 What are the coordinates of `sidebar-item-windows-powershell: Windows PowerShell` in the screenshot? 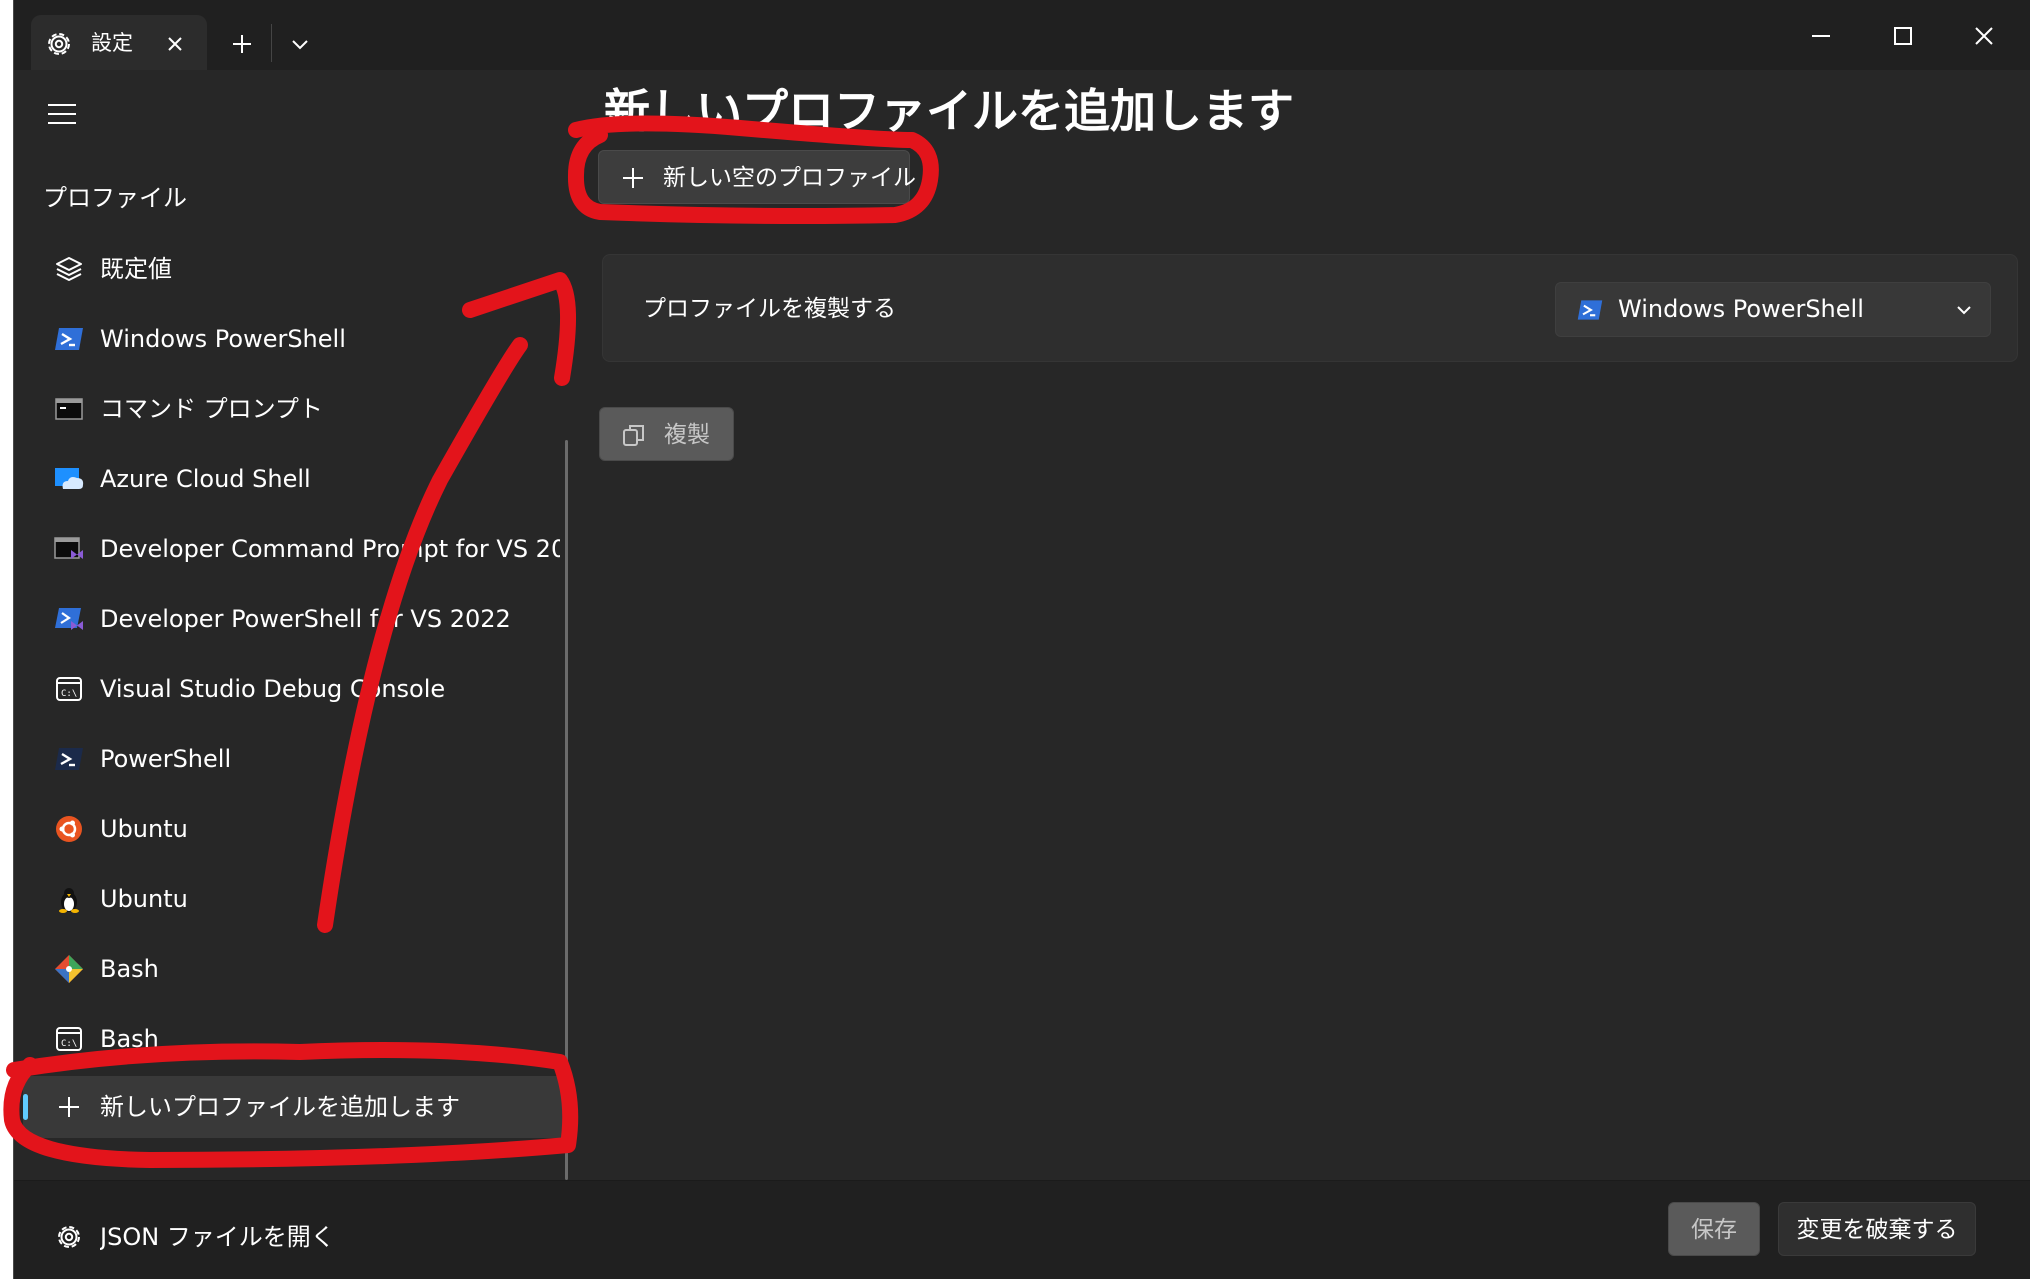 It's located at (297, 339).